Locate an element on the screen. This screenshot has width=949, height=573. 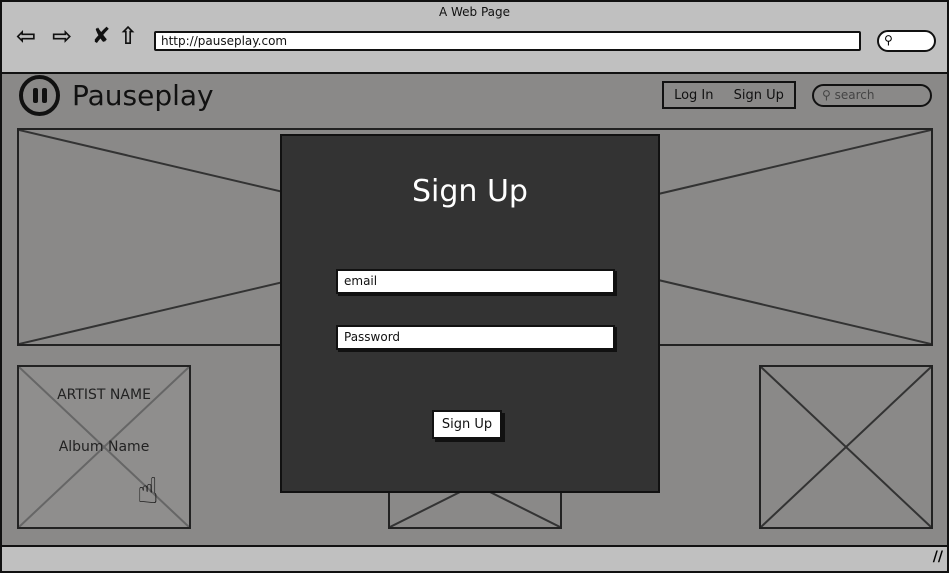
placeholder-cross is located at coordinates (846, 447).